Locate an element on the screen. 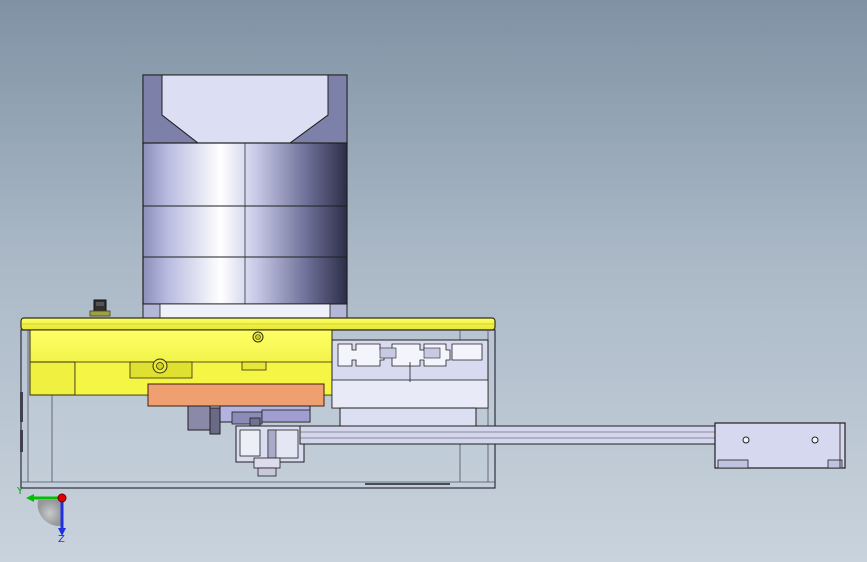 The height and width of the screenshot is (562, 867). linear-rail-rod is located at coordinates (509, 435).